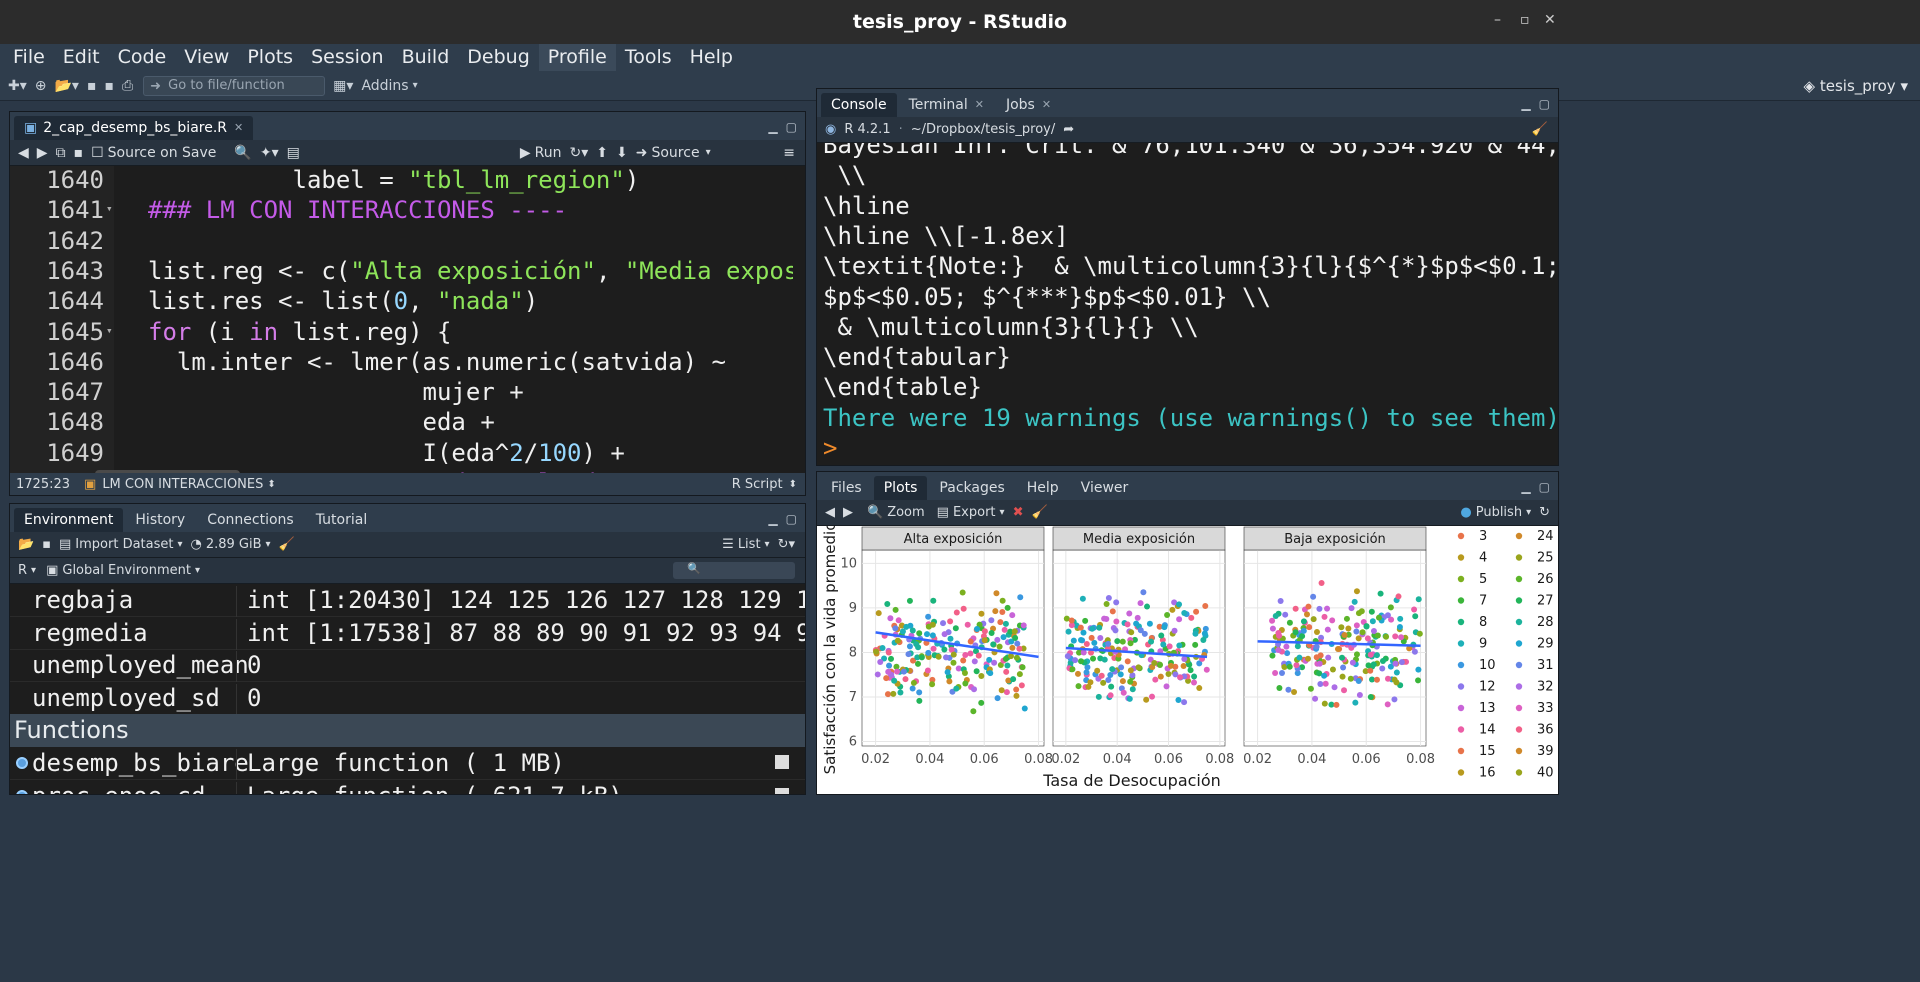 Image resolution: width=1920 pixels, height=982 pixels. I want to click on search-icon: 🔍, so click(242, 153).